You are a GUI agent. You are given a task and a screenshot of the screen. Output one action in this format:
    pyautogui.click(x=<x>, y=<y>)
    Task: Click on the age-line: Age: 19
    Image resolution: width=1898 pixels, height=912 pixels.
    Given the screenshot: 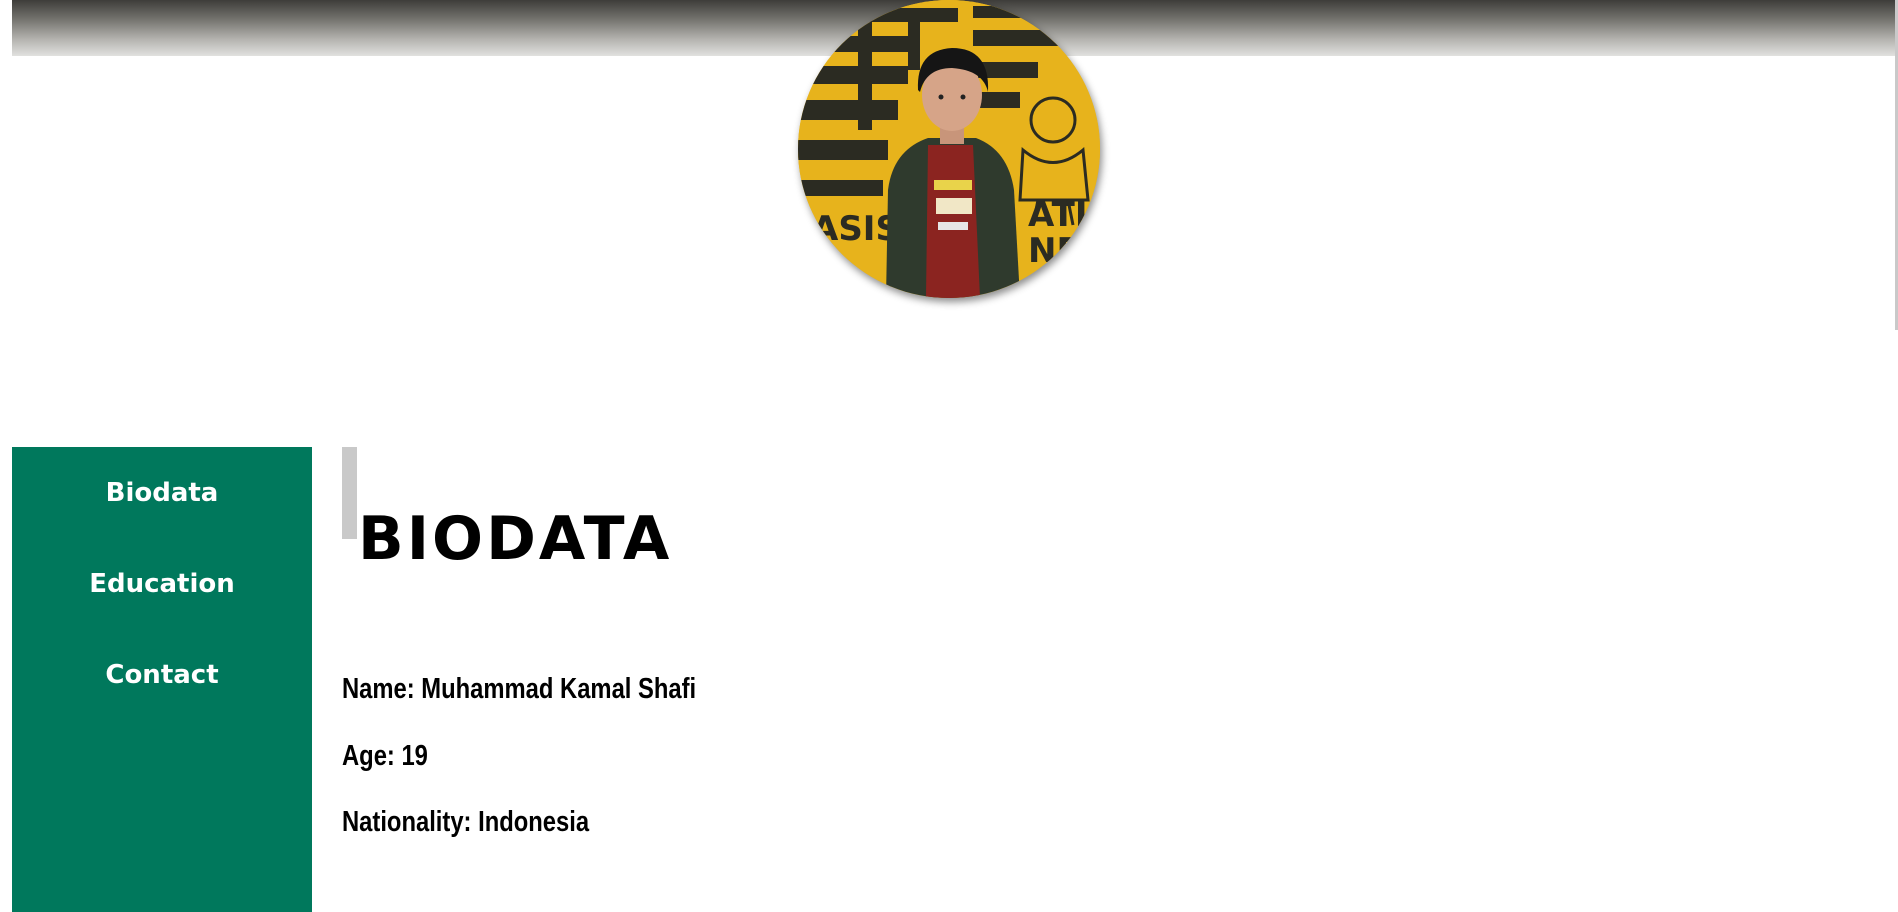 What is the action you would take?
    pyautogui.click(x=385, y=756)
    